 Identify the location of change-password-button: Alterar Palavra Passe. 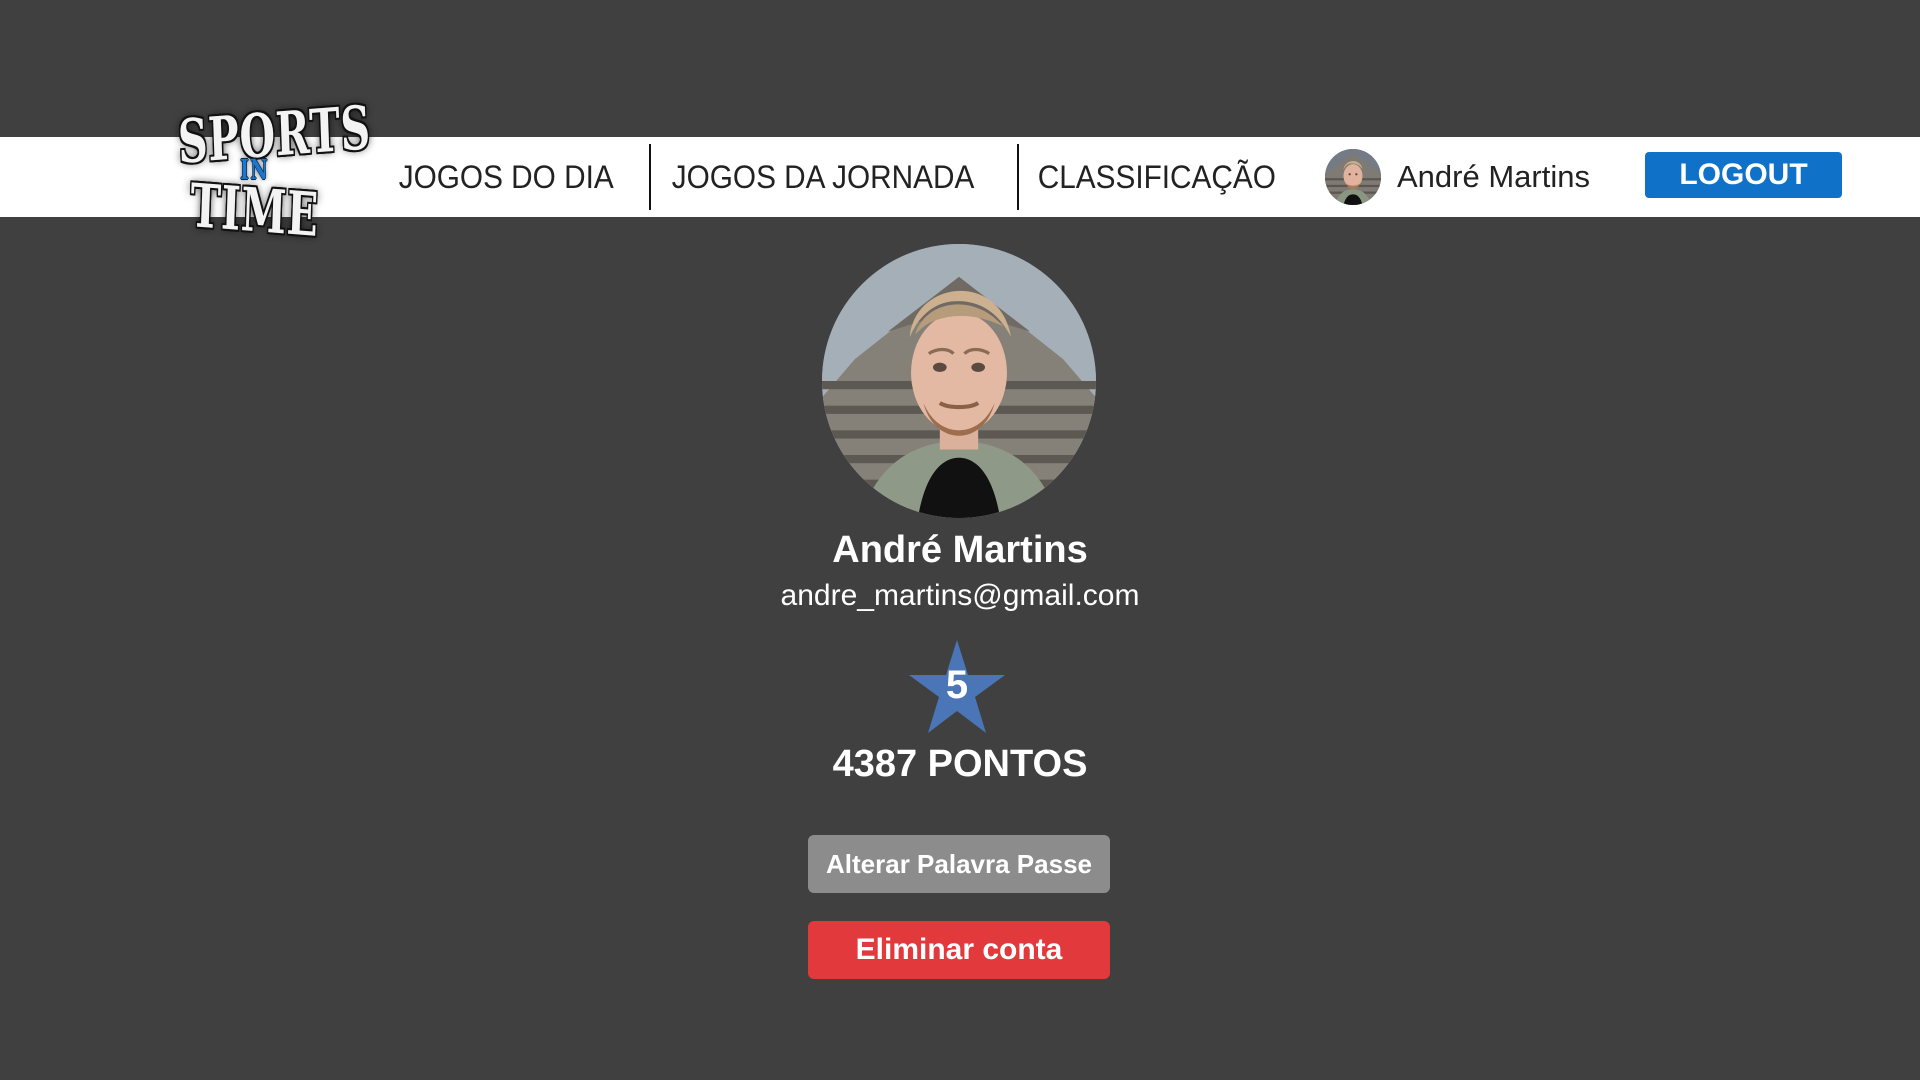
(959, 864).